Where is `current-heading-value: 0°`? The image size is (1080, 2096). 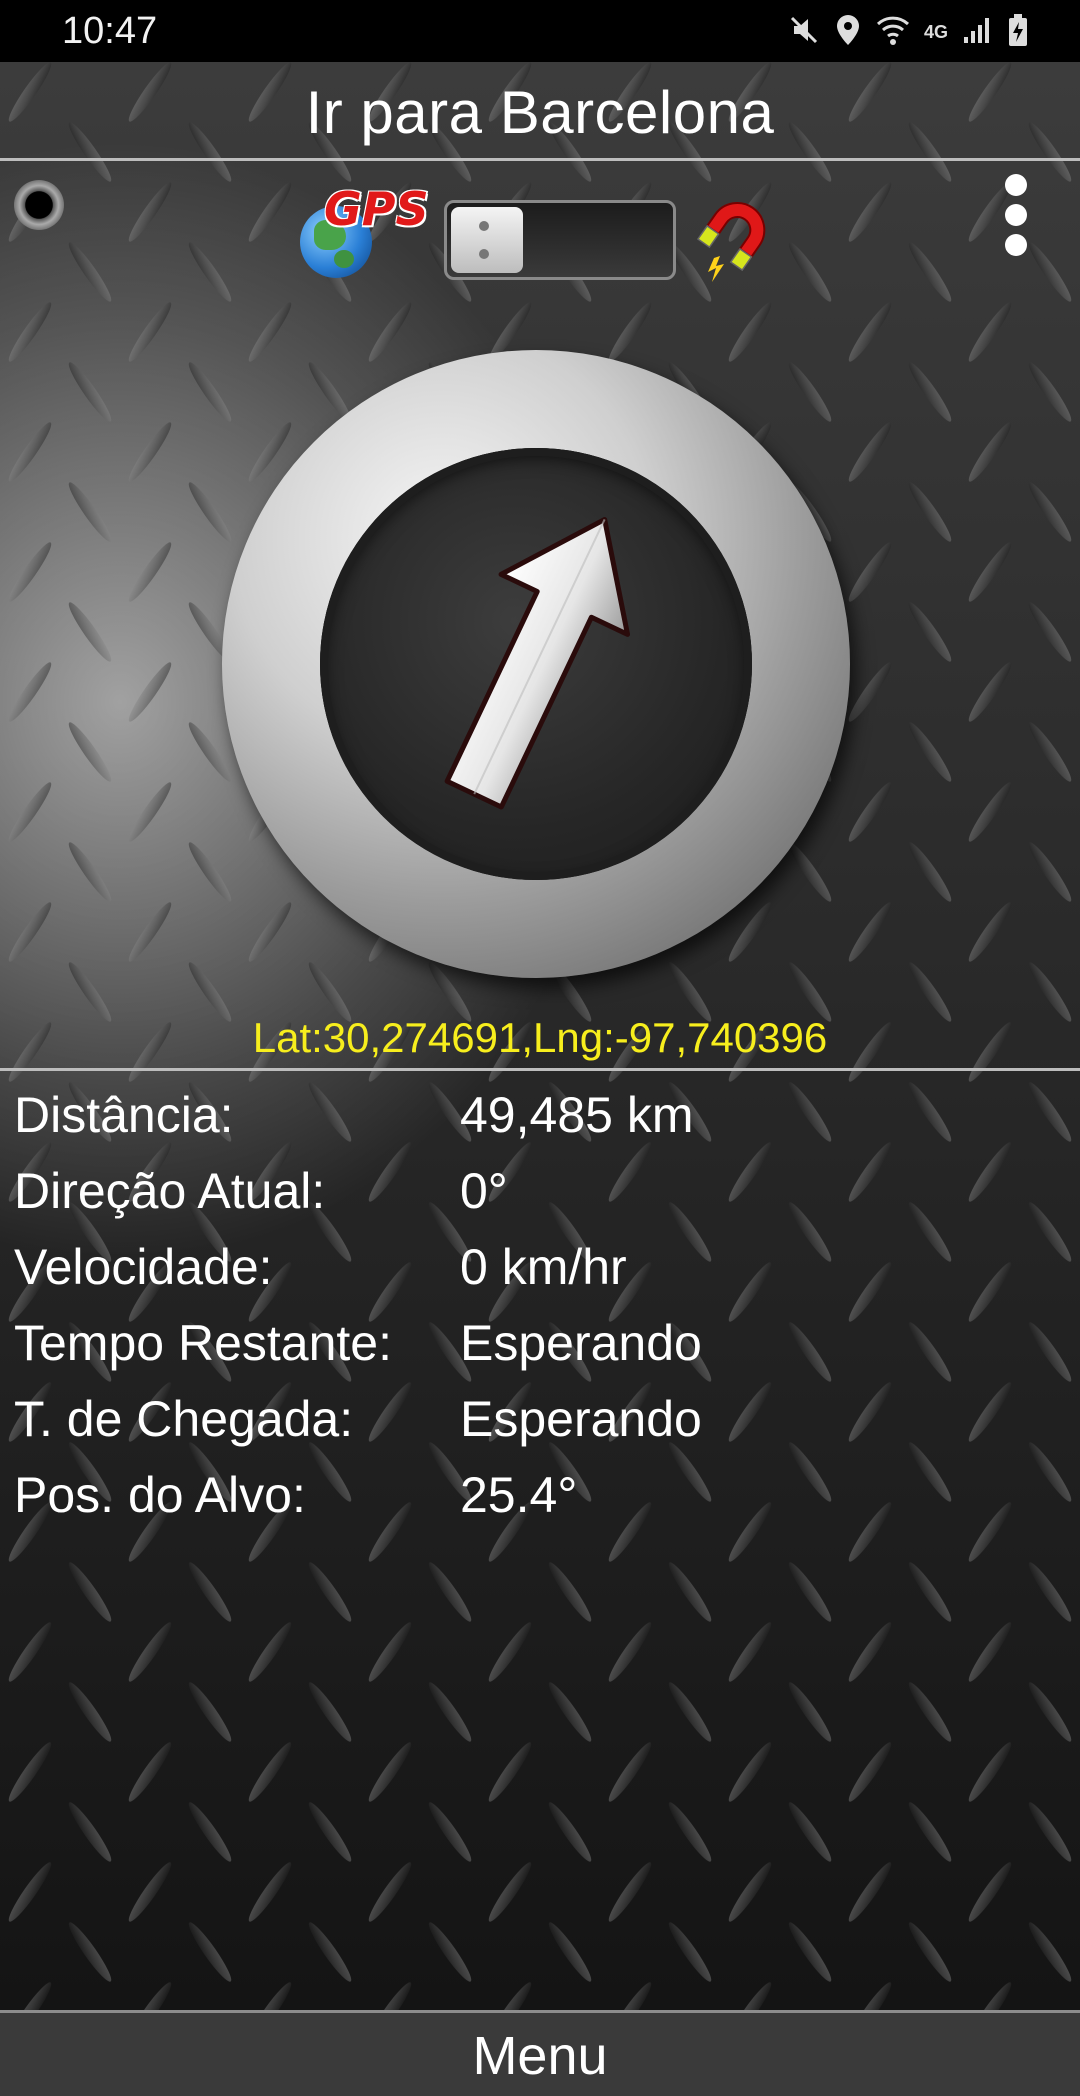 current-heading-value: 0° is located at coordinates (484, 1191).